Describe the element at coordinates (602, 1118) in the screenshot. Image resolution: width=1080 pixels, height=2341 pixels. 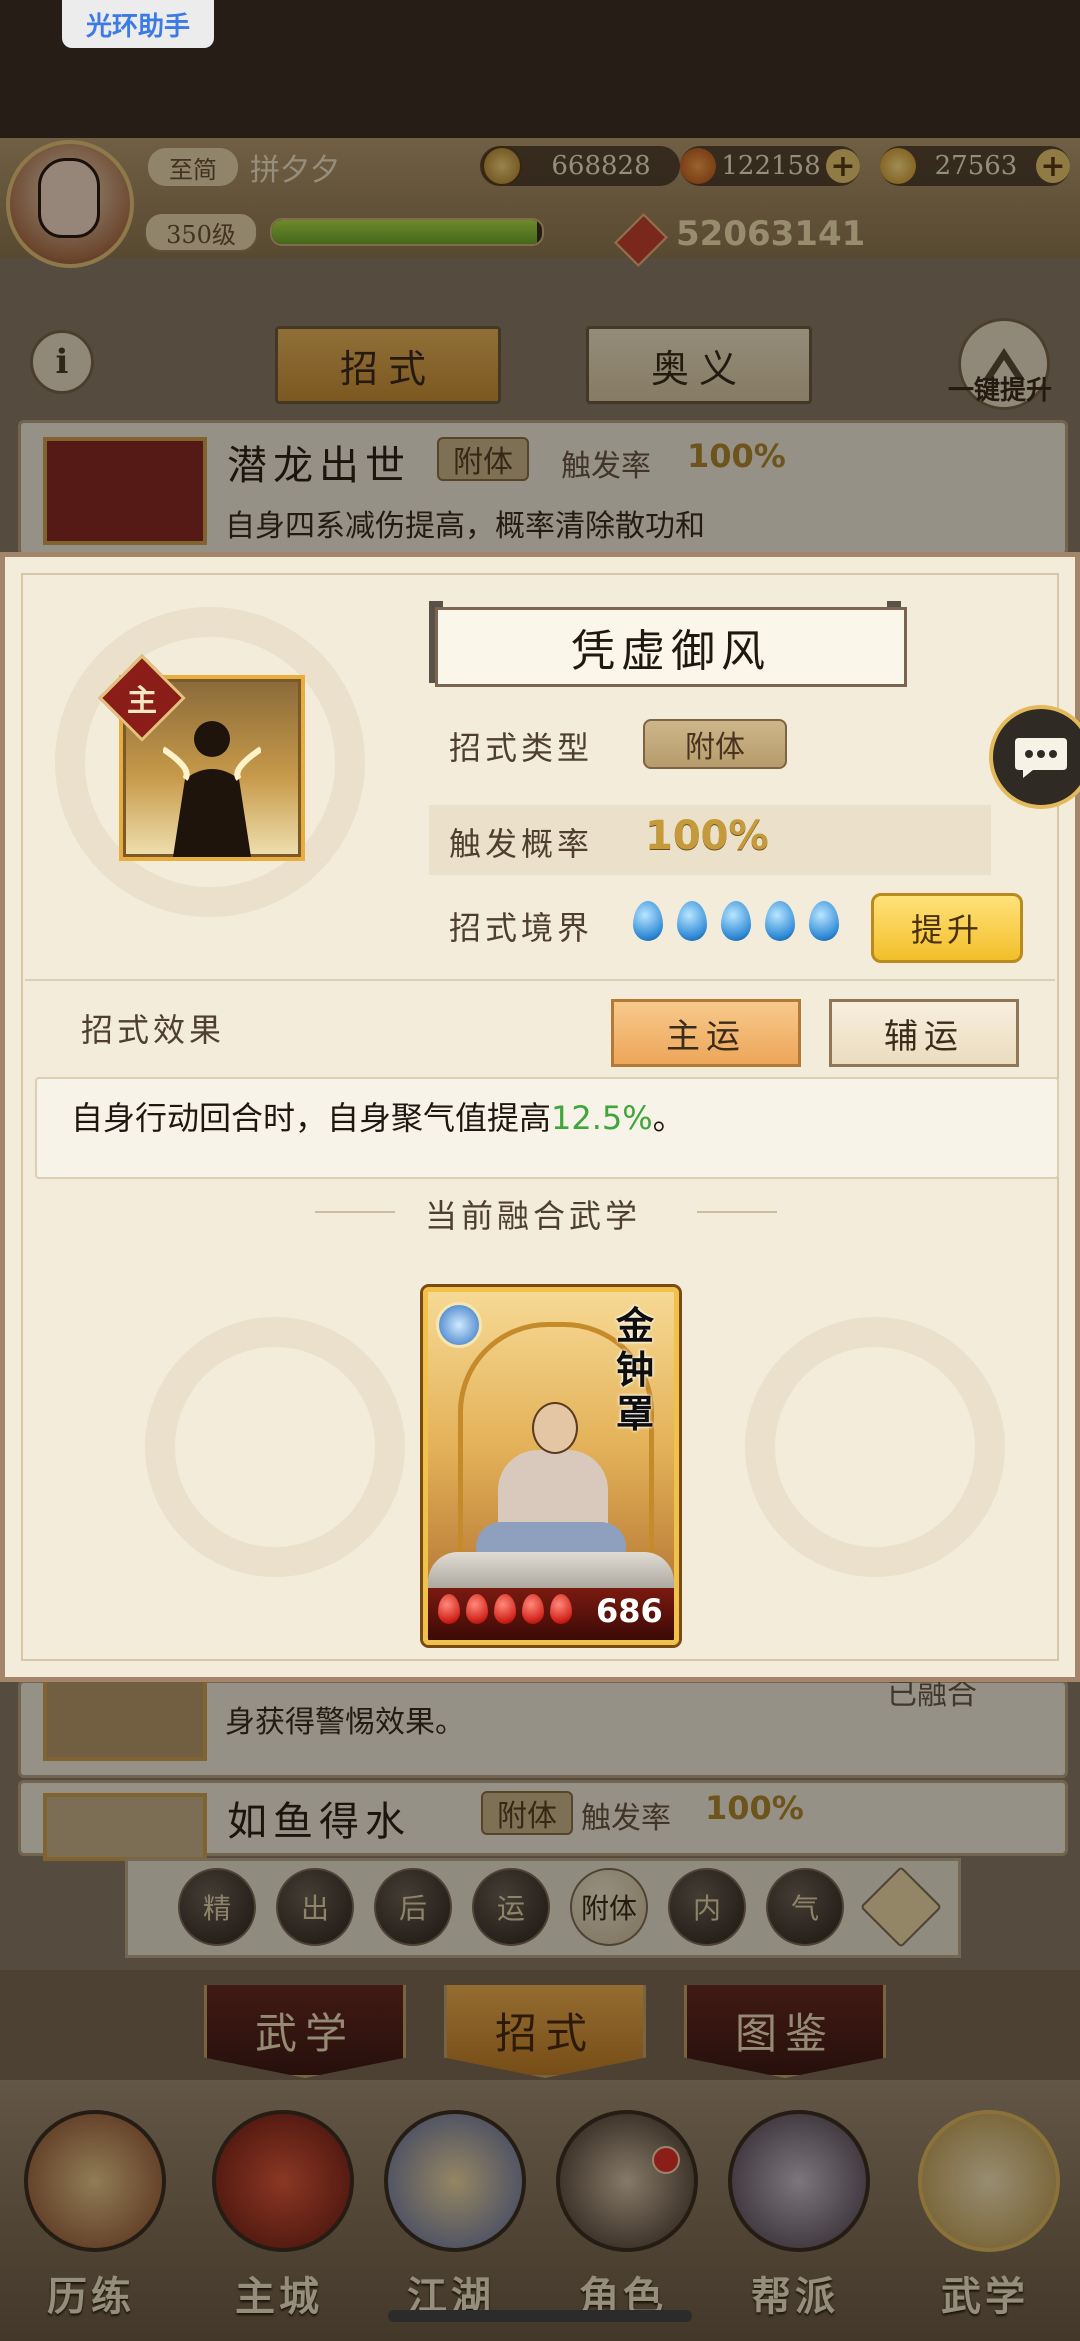
I see `effect-value: 12.5%` at that location.